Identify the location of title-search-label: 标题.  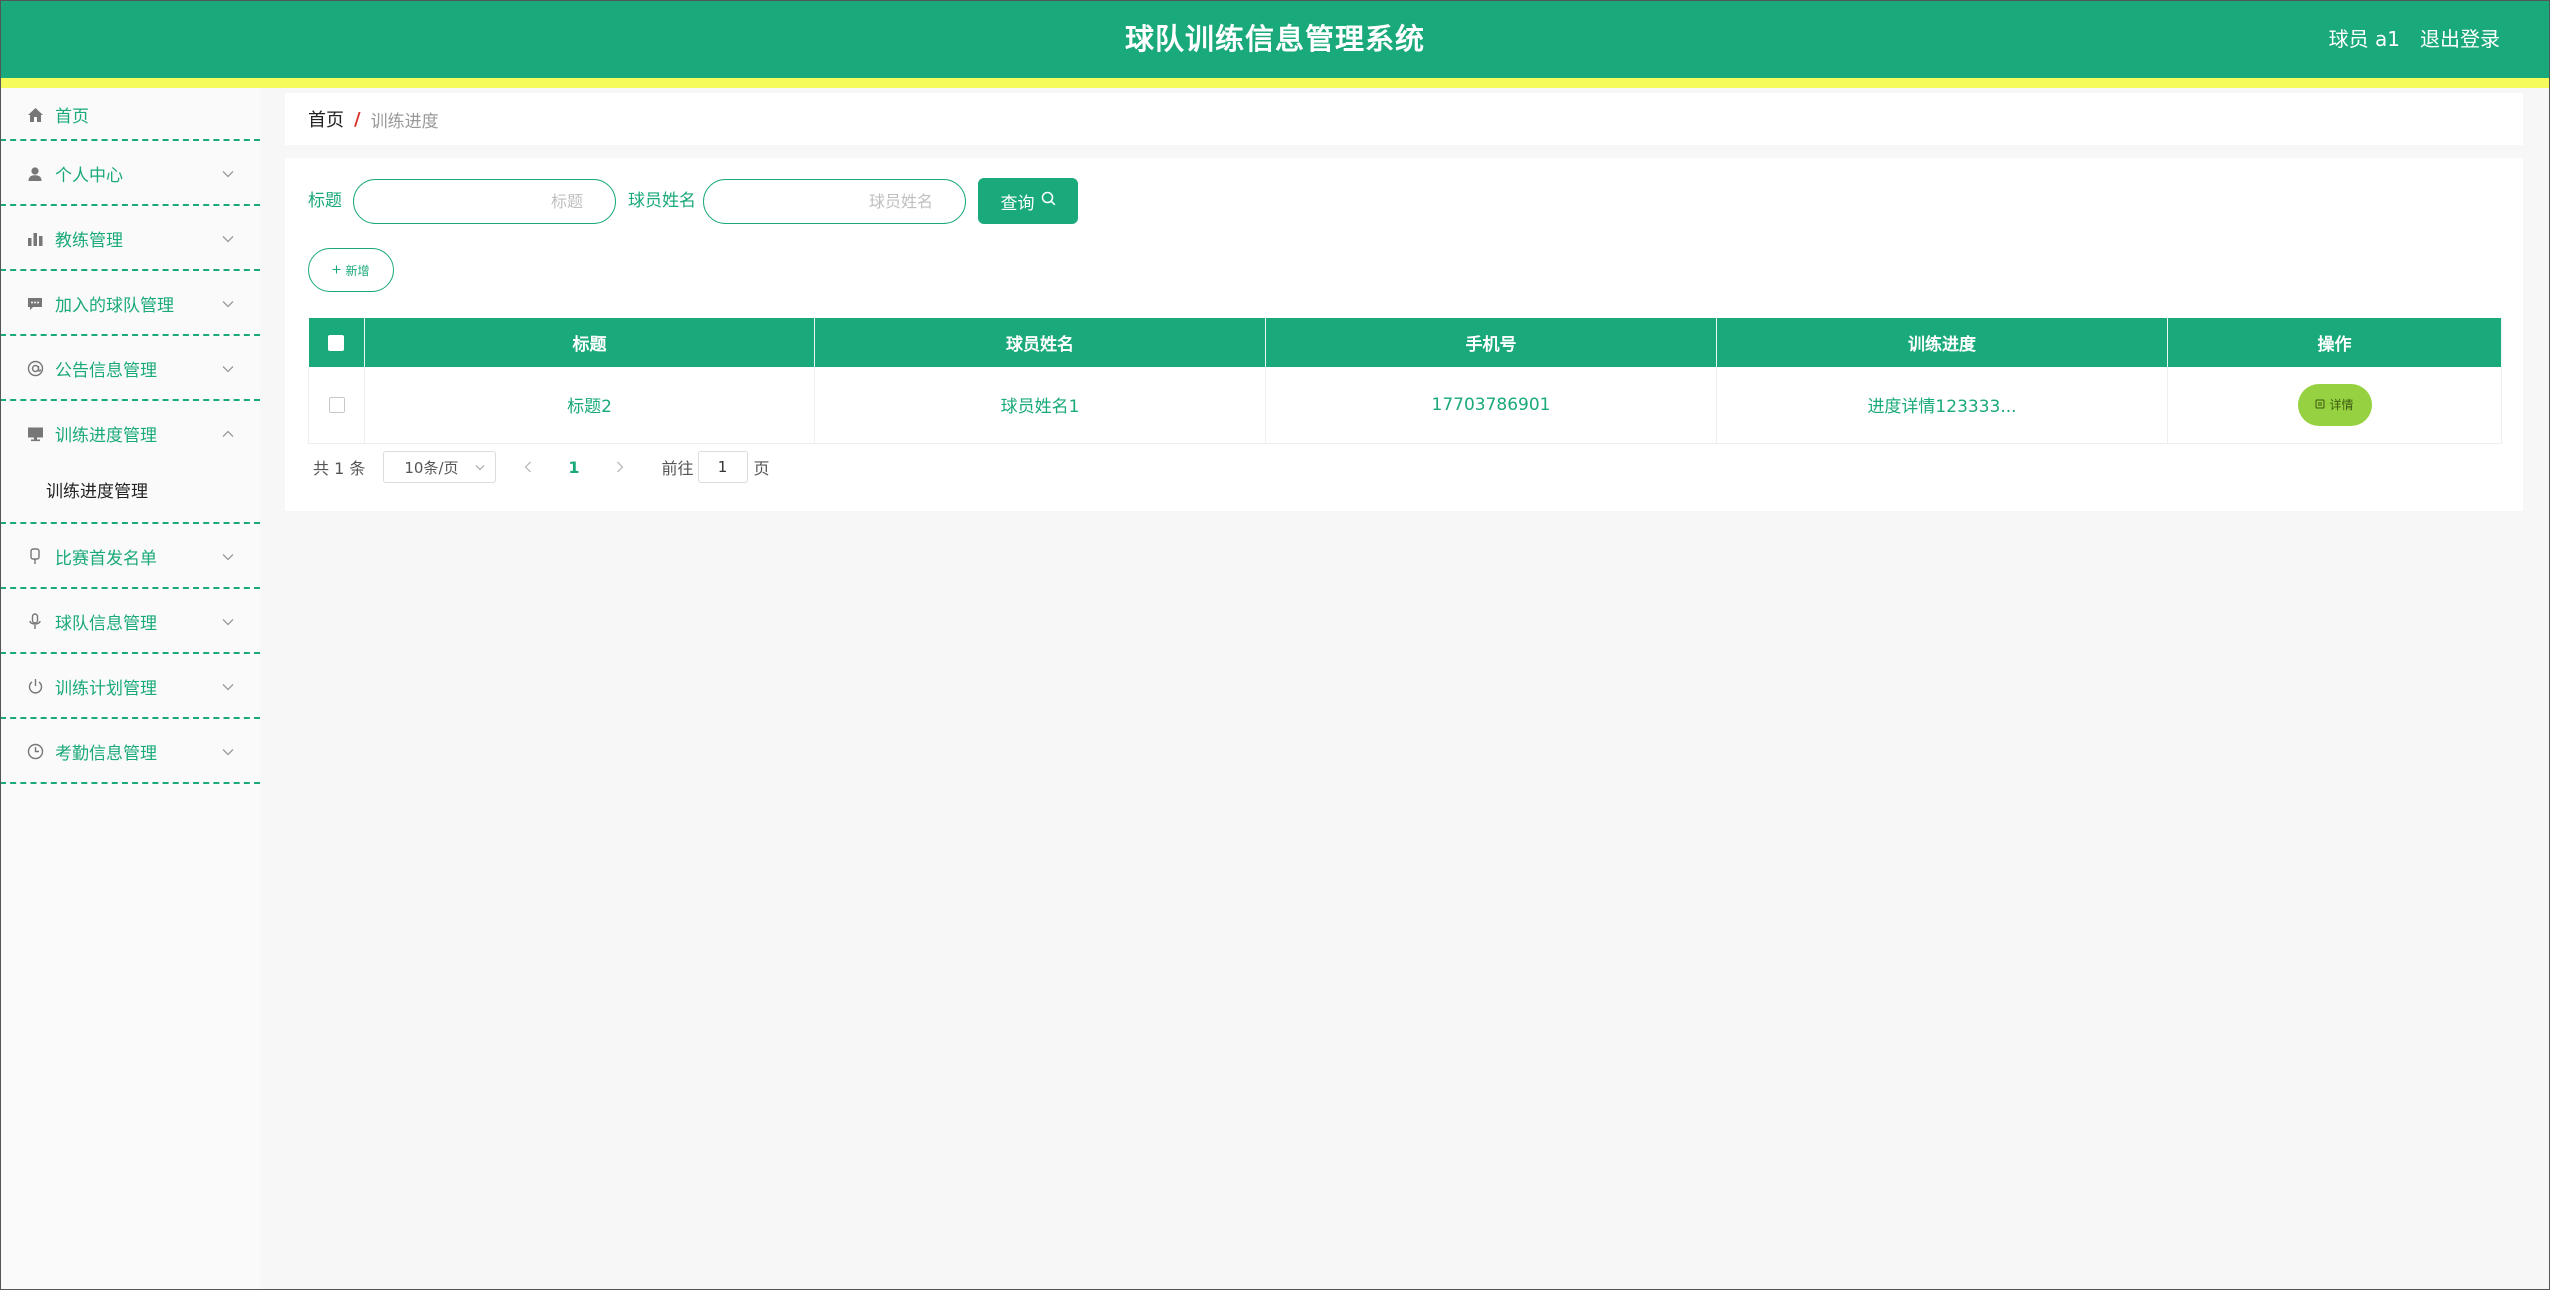
(325, 201).